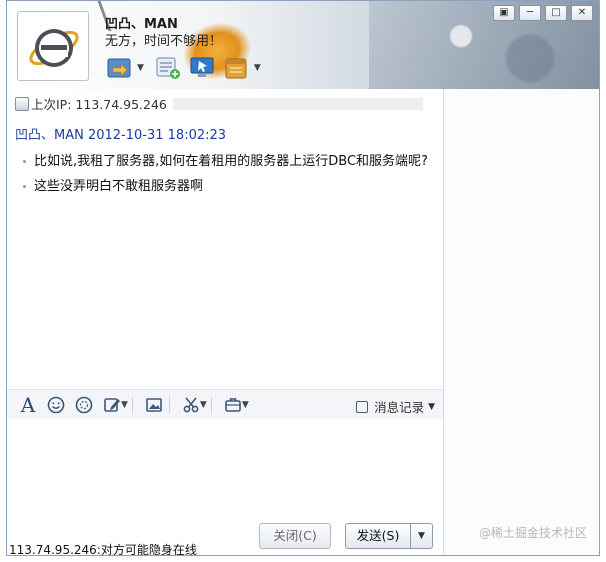 The width and height of the screenshot is (606, 562). I want to click on app-box-icon, so click(236, 68).